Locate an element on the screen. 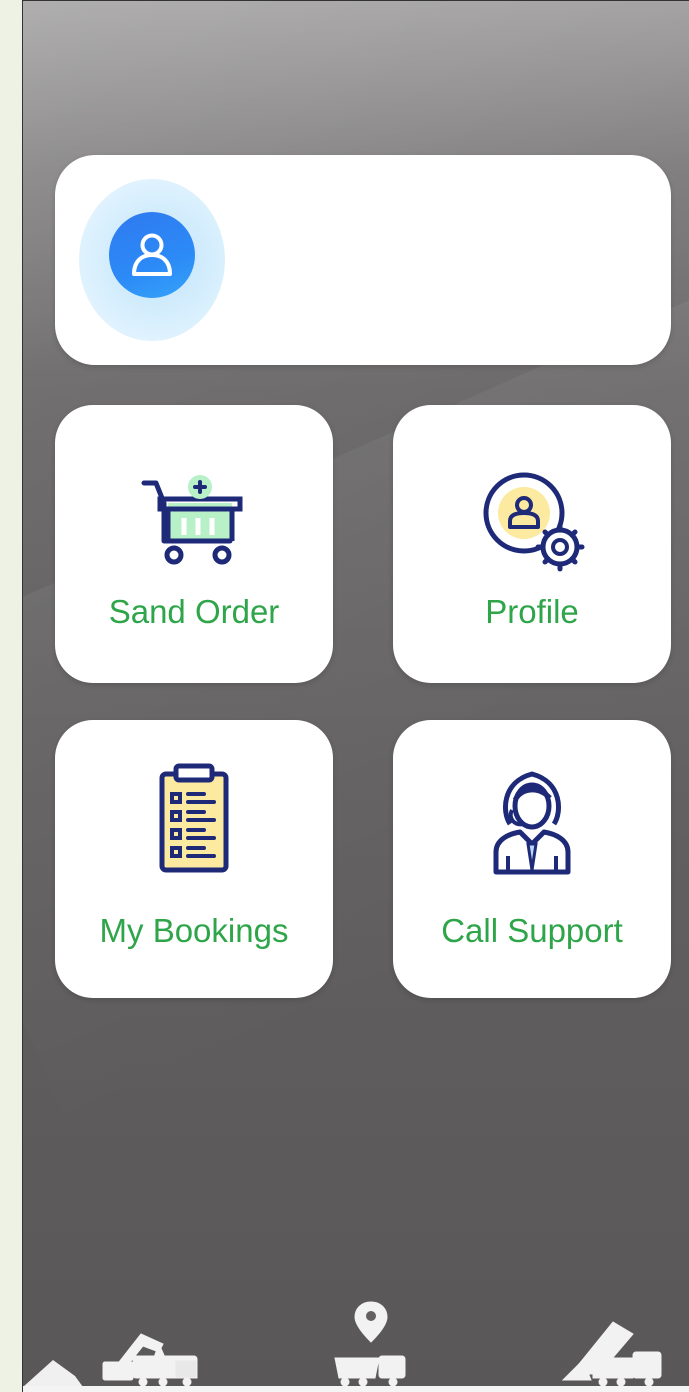 The height and width of the screenshot is (1392, 689). footer-line is located at coordinates (356, 1389).